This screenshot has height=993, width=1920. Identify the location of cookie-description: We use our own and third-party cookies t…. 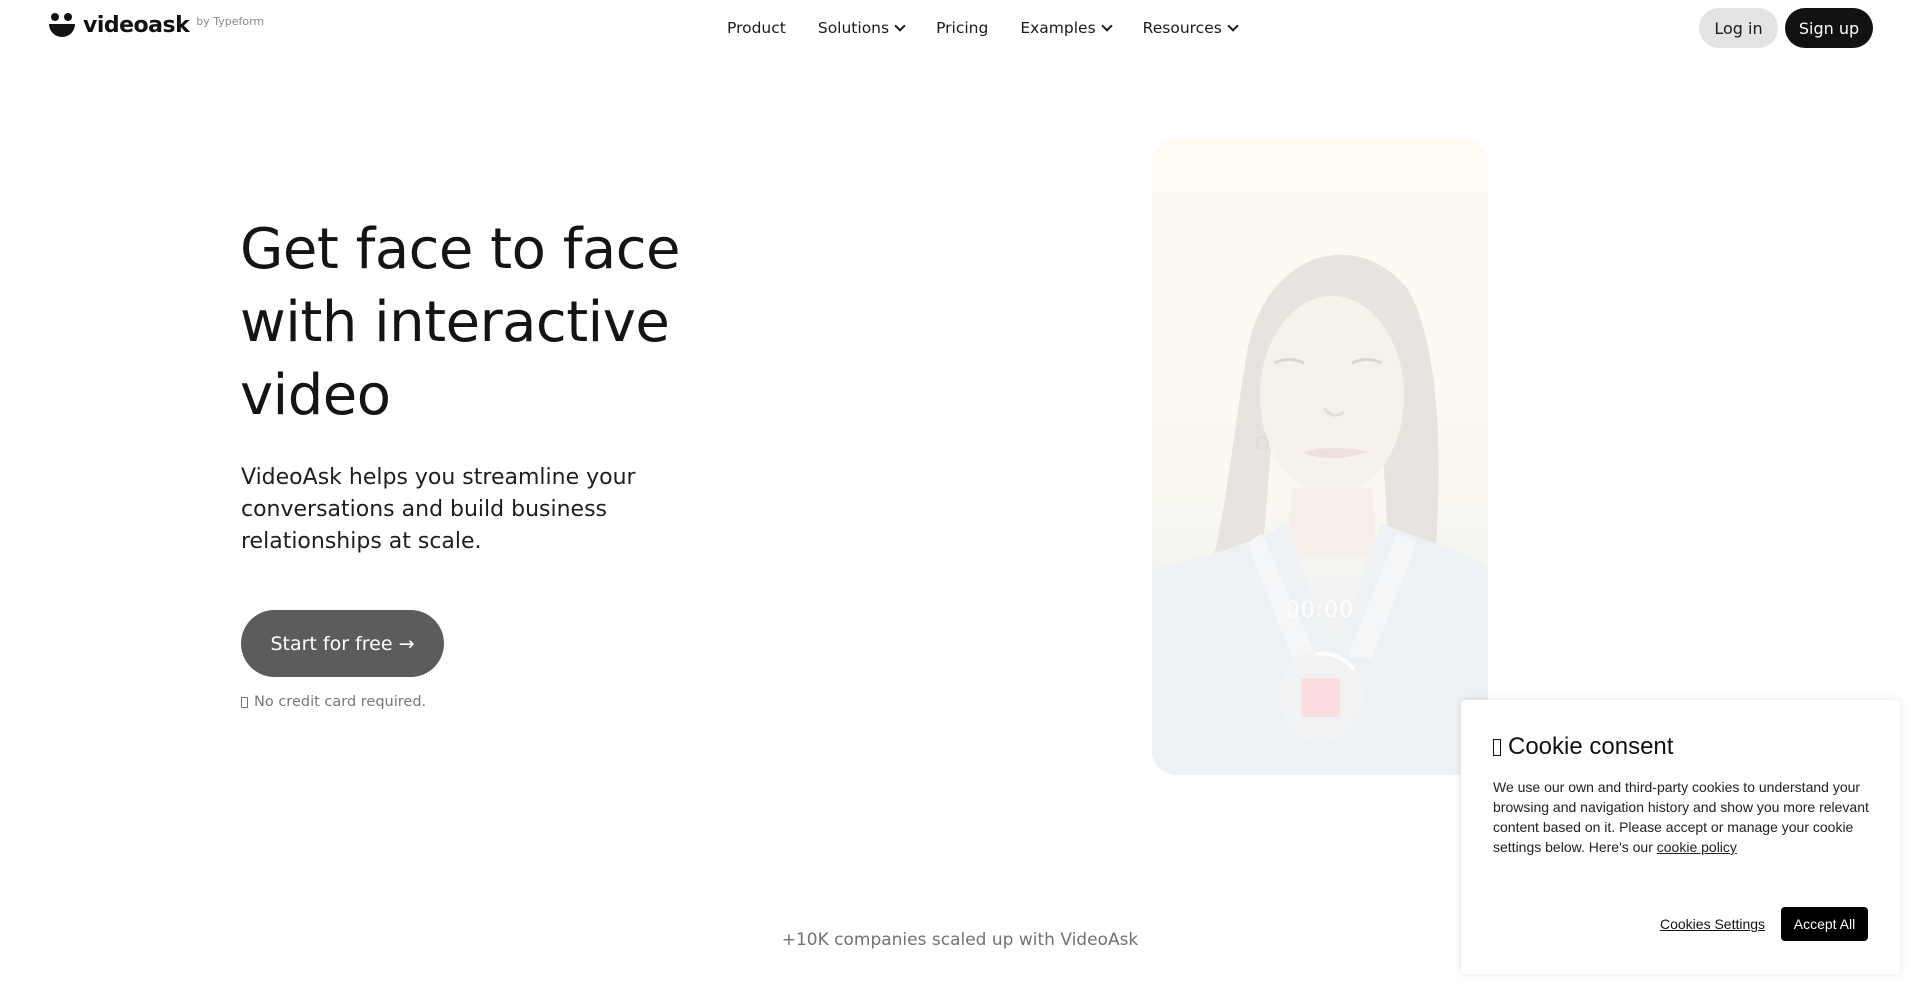
(1685, 817).